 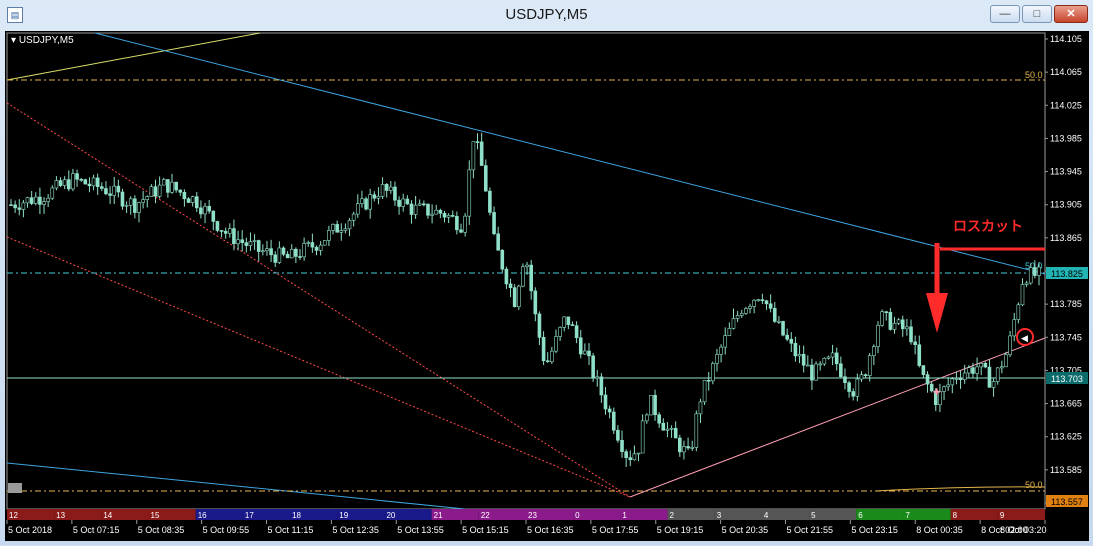 I want to click on title-bar: ▤ USDJPY,M5 — □ ✕, so click(x=546, y=15).